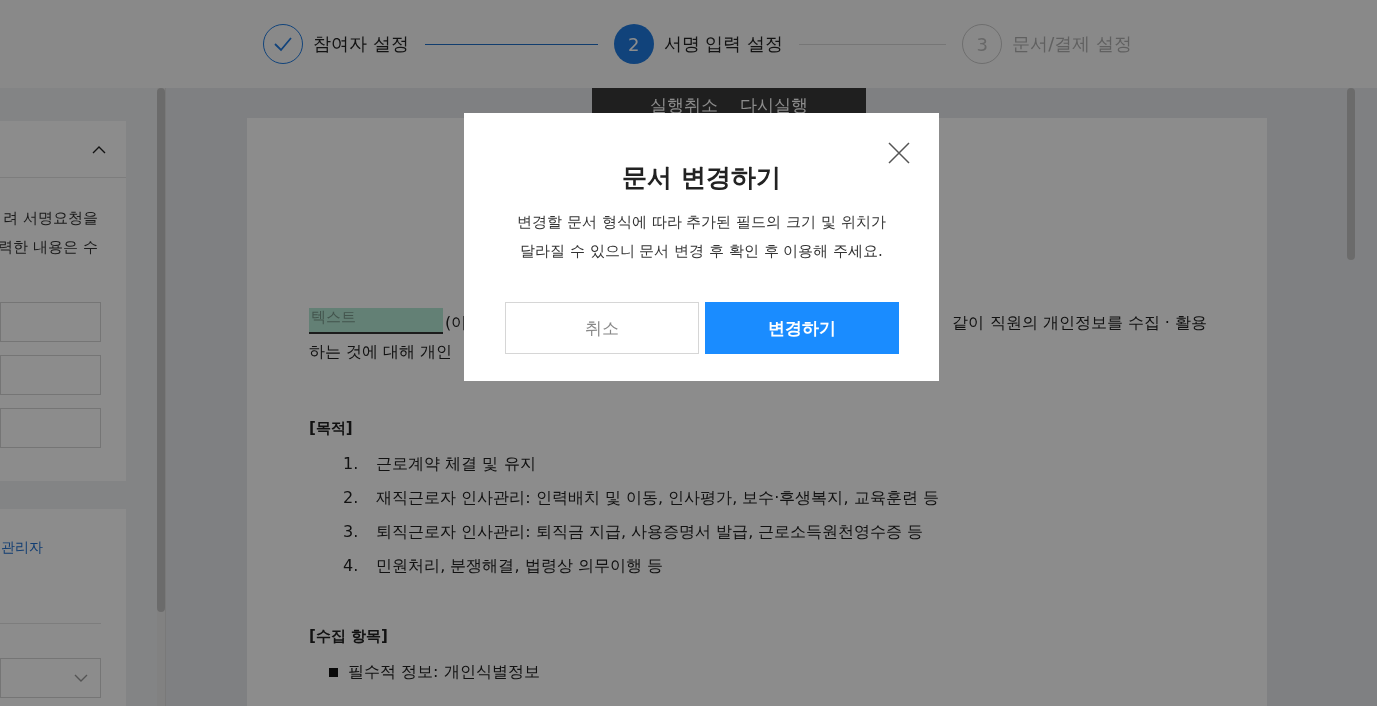 This screenshot has width=1377, height=706. Describe the element at coordinates (361, 44) in the screenshot. I see `step-label: 참여자 설정` at that location.